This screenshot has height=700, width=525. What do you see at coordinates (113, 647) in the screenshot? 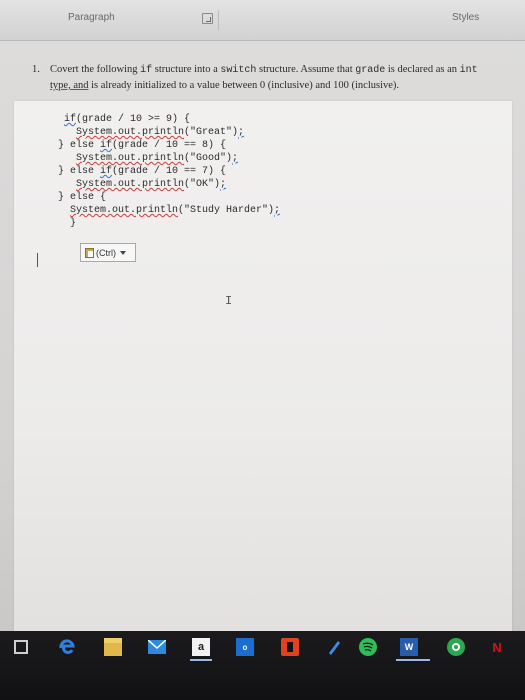
I see `file-explorer-icon` at bounding box center [113, 647].